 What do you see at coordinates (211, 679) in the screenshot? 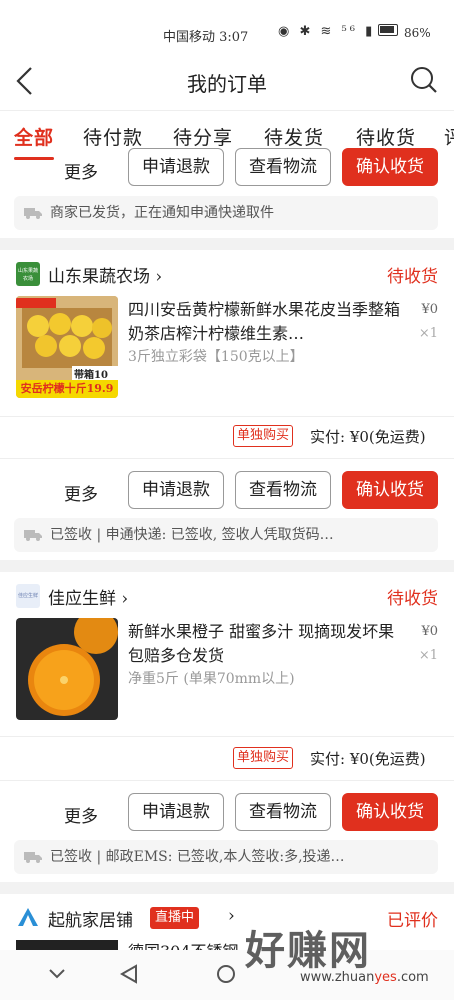
I see `product-spec: 净重5斤 (单果70mm以上)` at bounding box center [211, 679].